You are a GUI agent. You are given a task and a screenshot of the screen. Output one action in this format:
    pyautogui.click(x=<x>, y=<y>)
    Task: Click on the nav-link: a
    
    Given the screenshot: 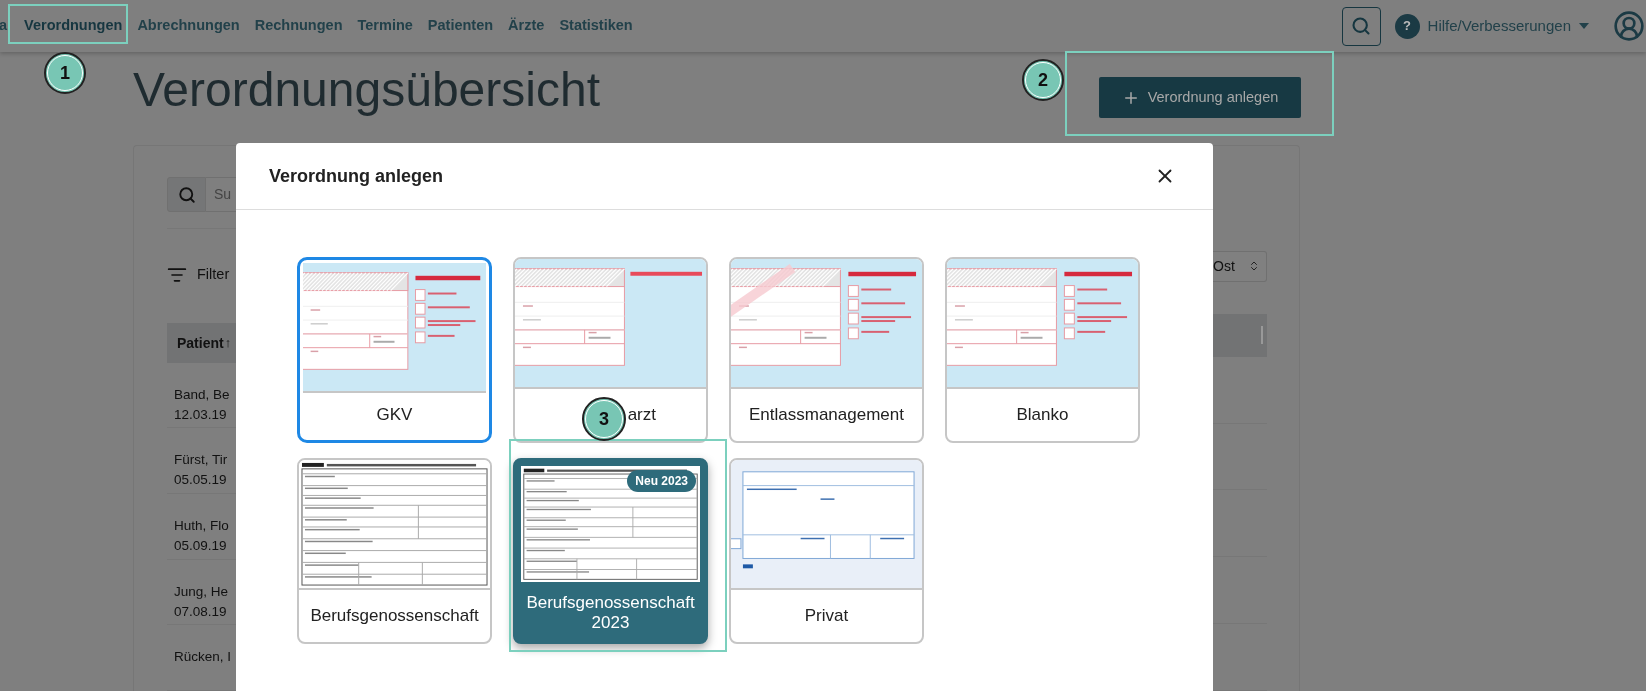 What is the action you would take?
    pyautogui.click(x=4, y=26)
    